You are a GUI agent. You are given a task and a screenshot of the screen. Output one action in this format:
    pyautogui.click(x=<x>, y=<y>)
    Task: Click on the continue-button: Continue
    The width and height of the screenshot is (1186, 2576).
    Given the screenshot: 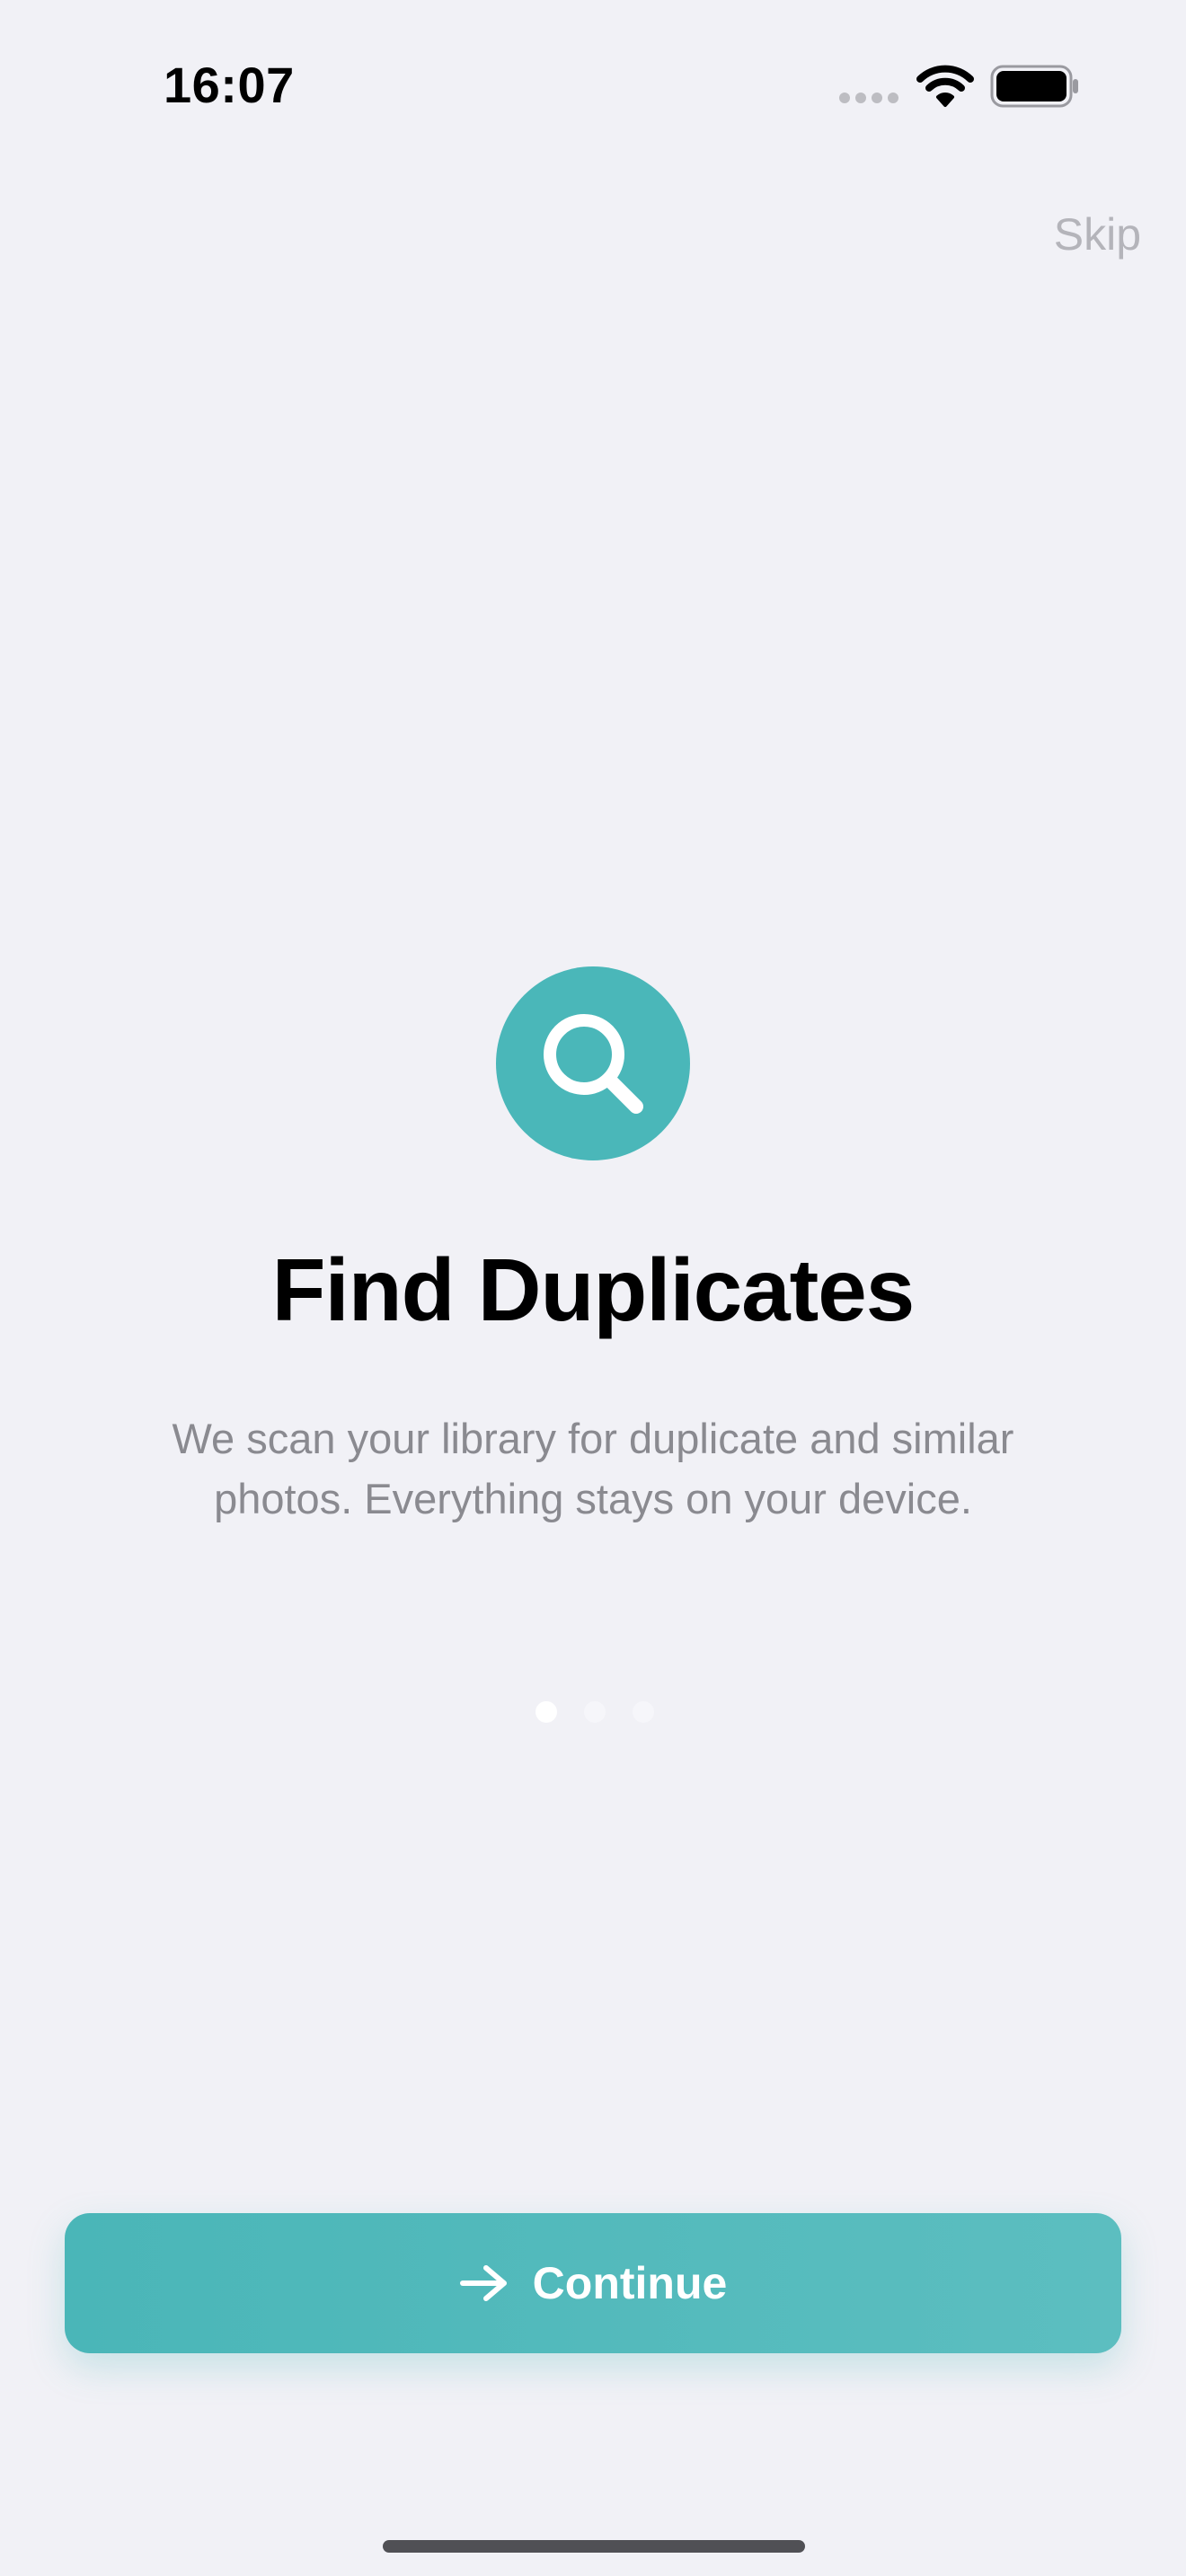 What is the action you would take?
    pyautogui.click(x=593, y=2283)
    